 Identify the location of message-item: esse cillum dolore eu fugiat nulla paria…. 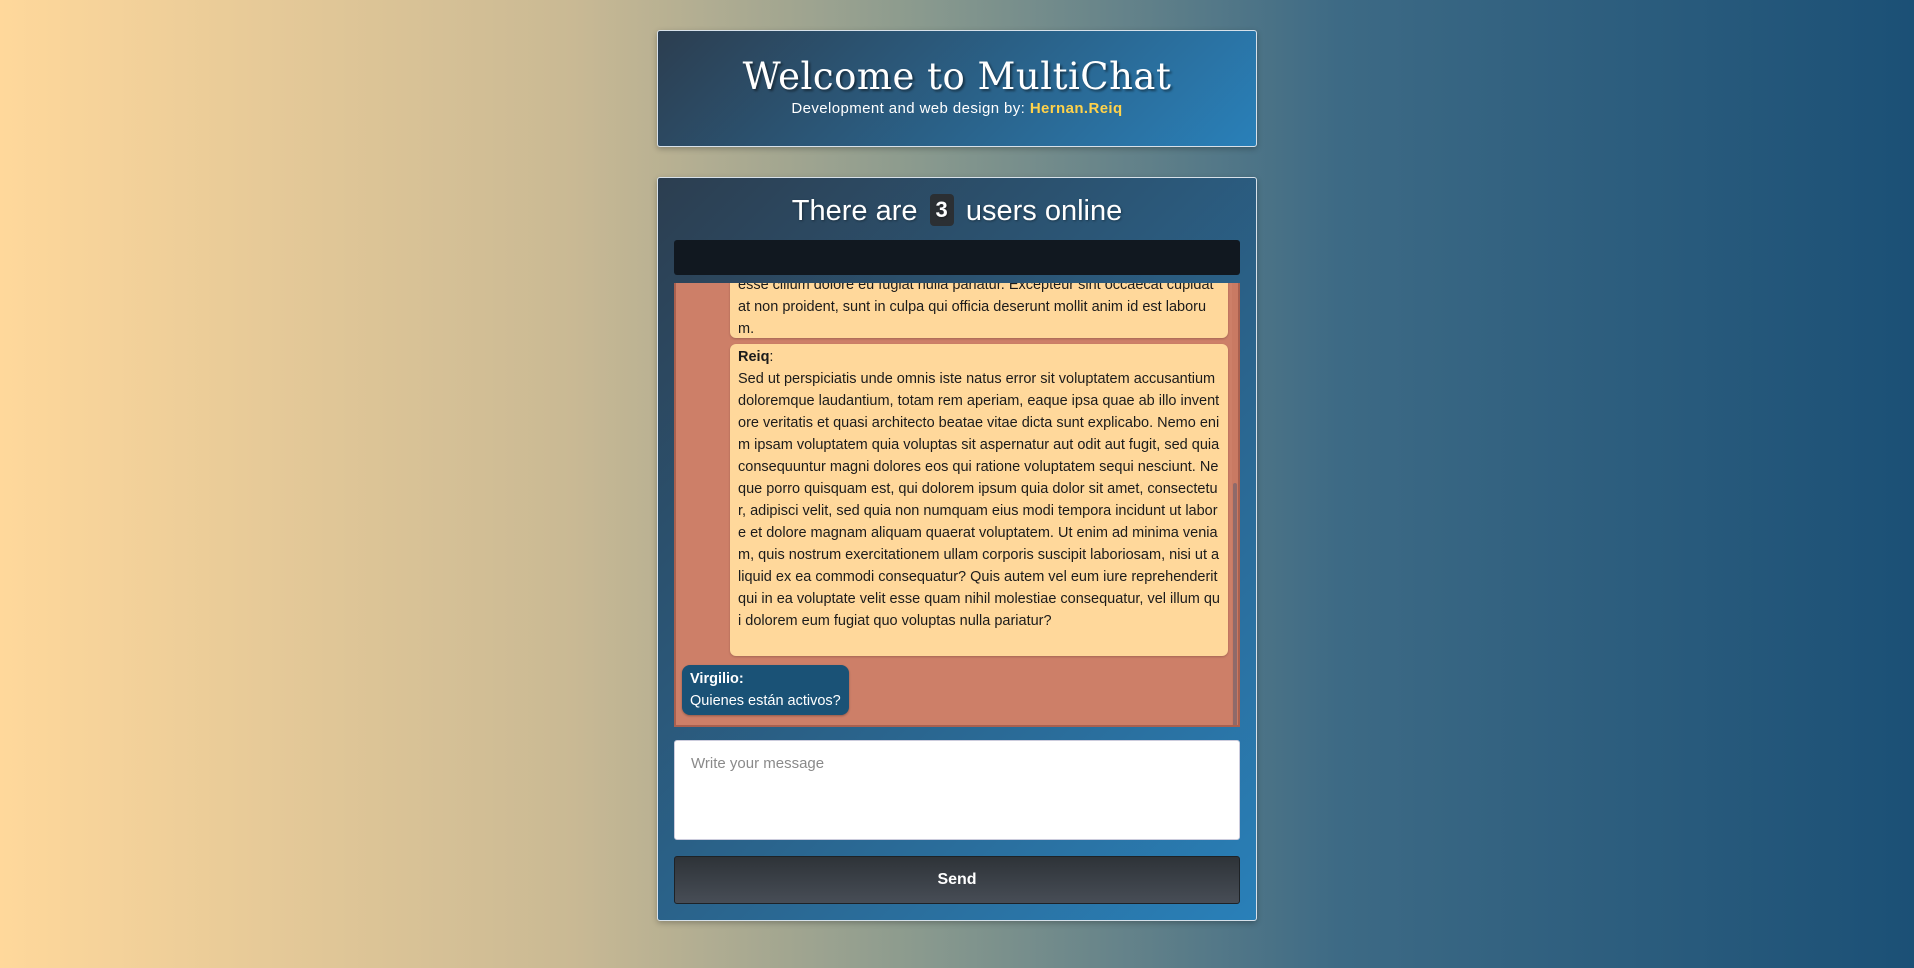
(979, 310).